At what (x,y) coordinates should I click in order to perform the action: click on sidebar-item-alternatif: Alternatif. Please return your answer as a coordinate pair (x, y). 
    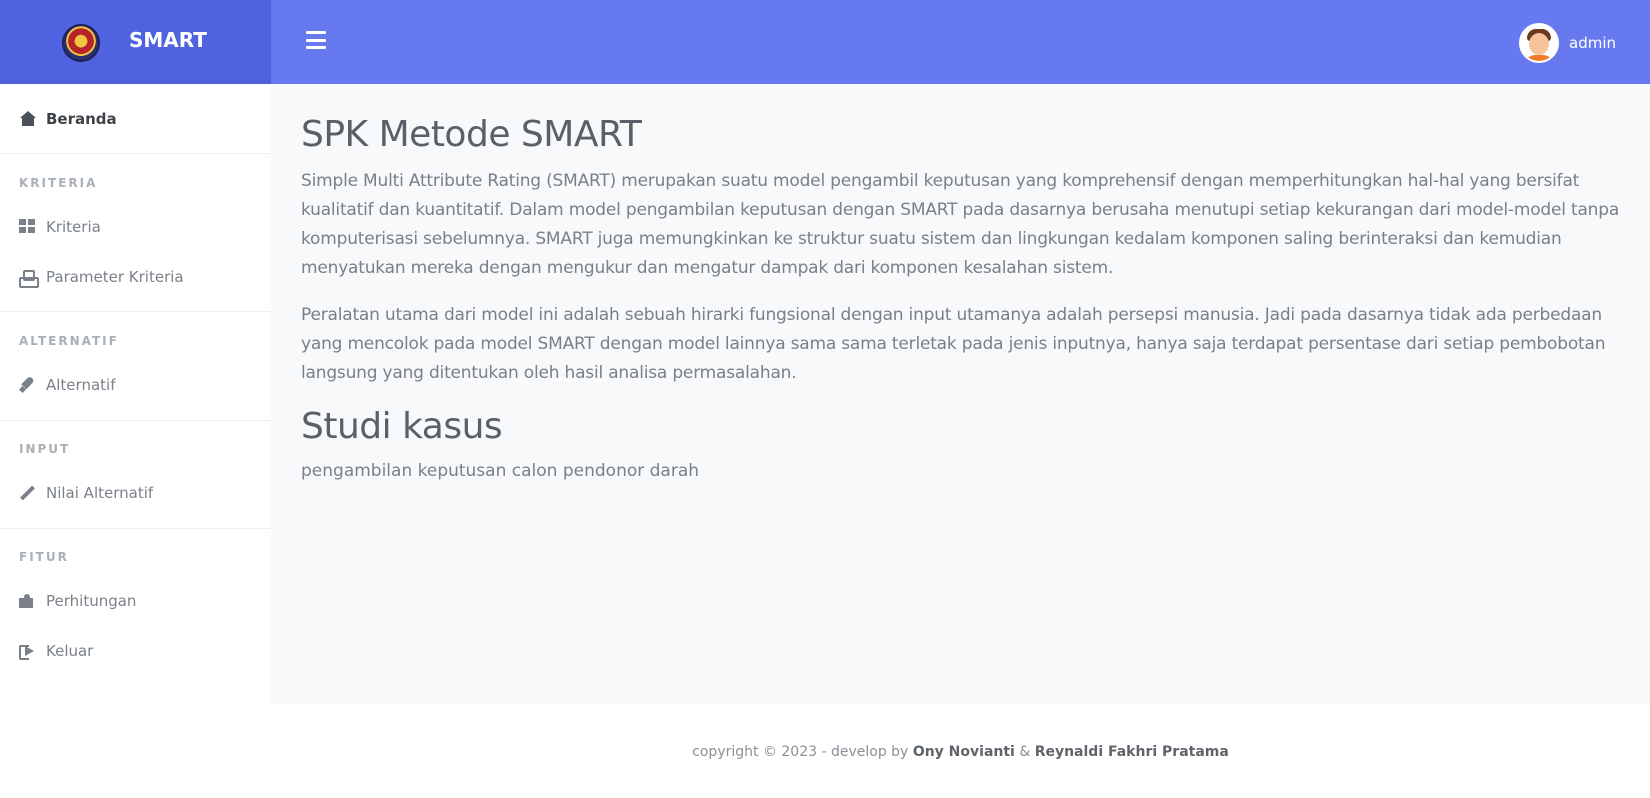
    Looking at the image, I should click on (135, 385).